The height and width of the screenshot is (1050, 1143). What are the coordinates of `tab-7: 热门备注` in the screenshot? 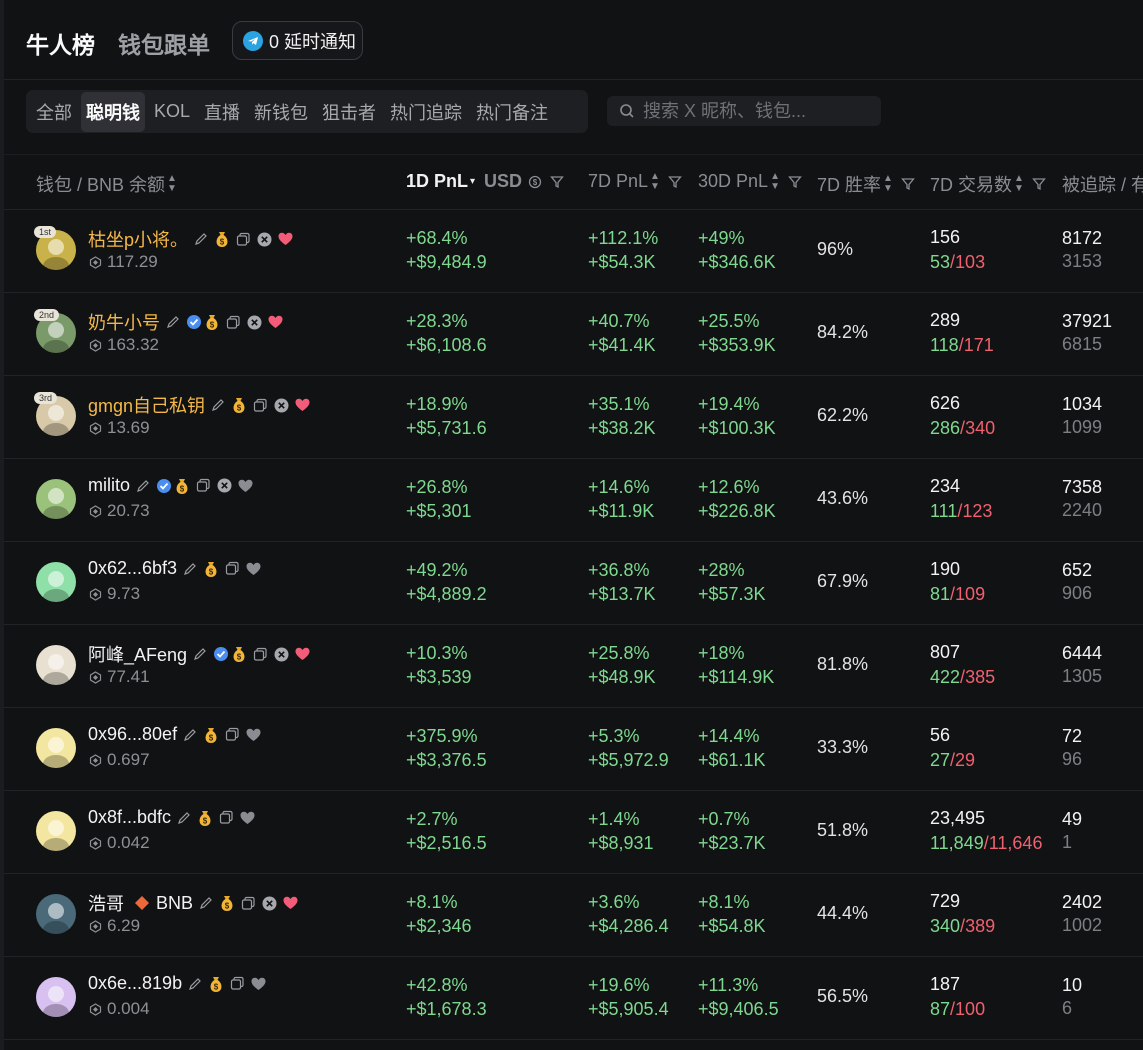 It's located at (512, 112).